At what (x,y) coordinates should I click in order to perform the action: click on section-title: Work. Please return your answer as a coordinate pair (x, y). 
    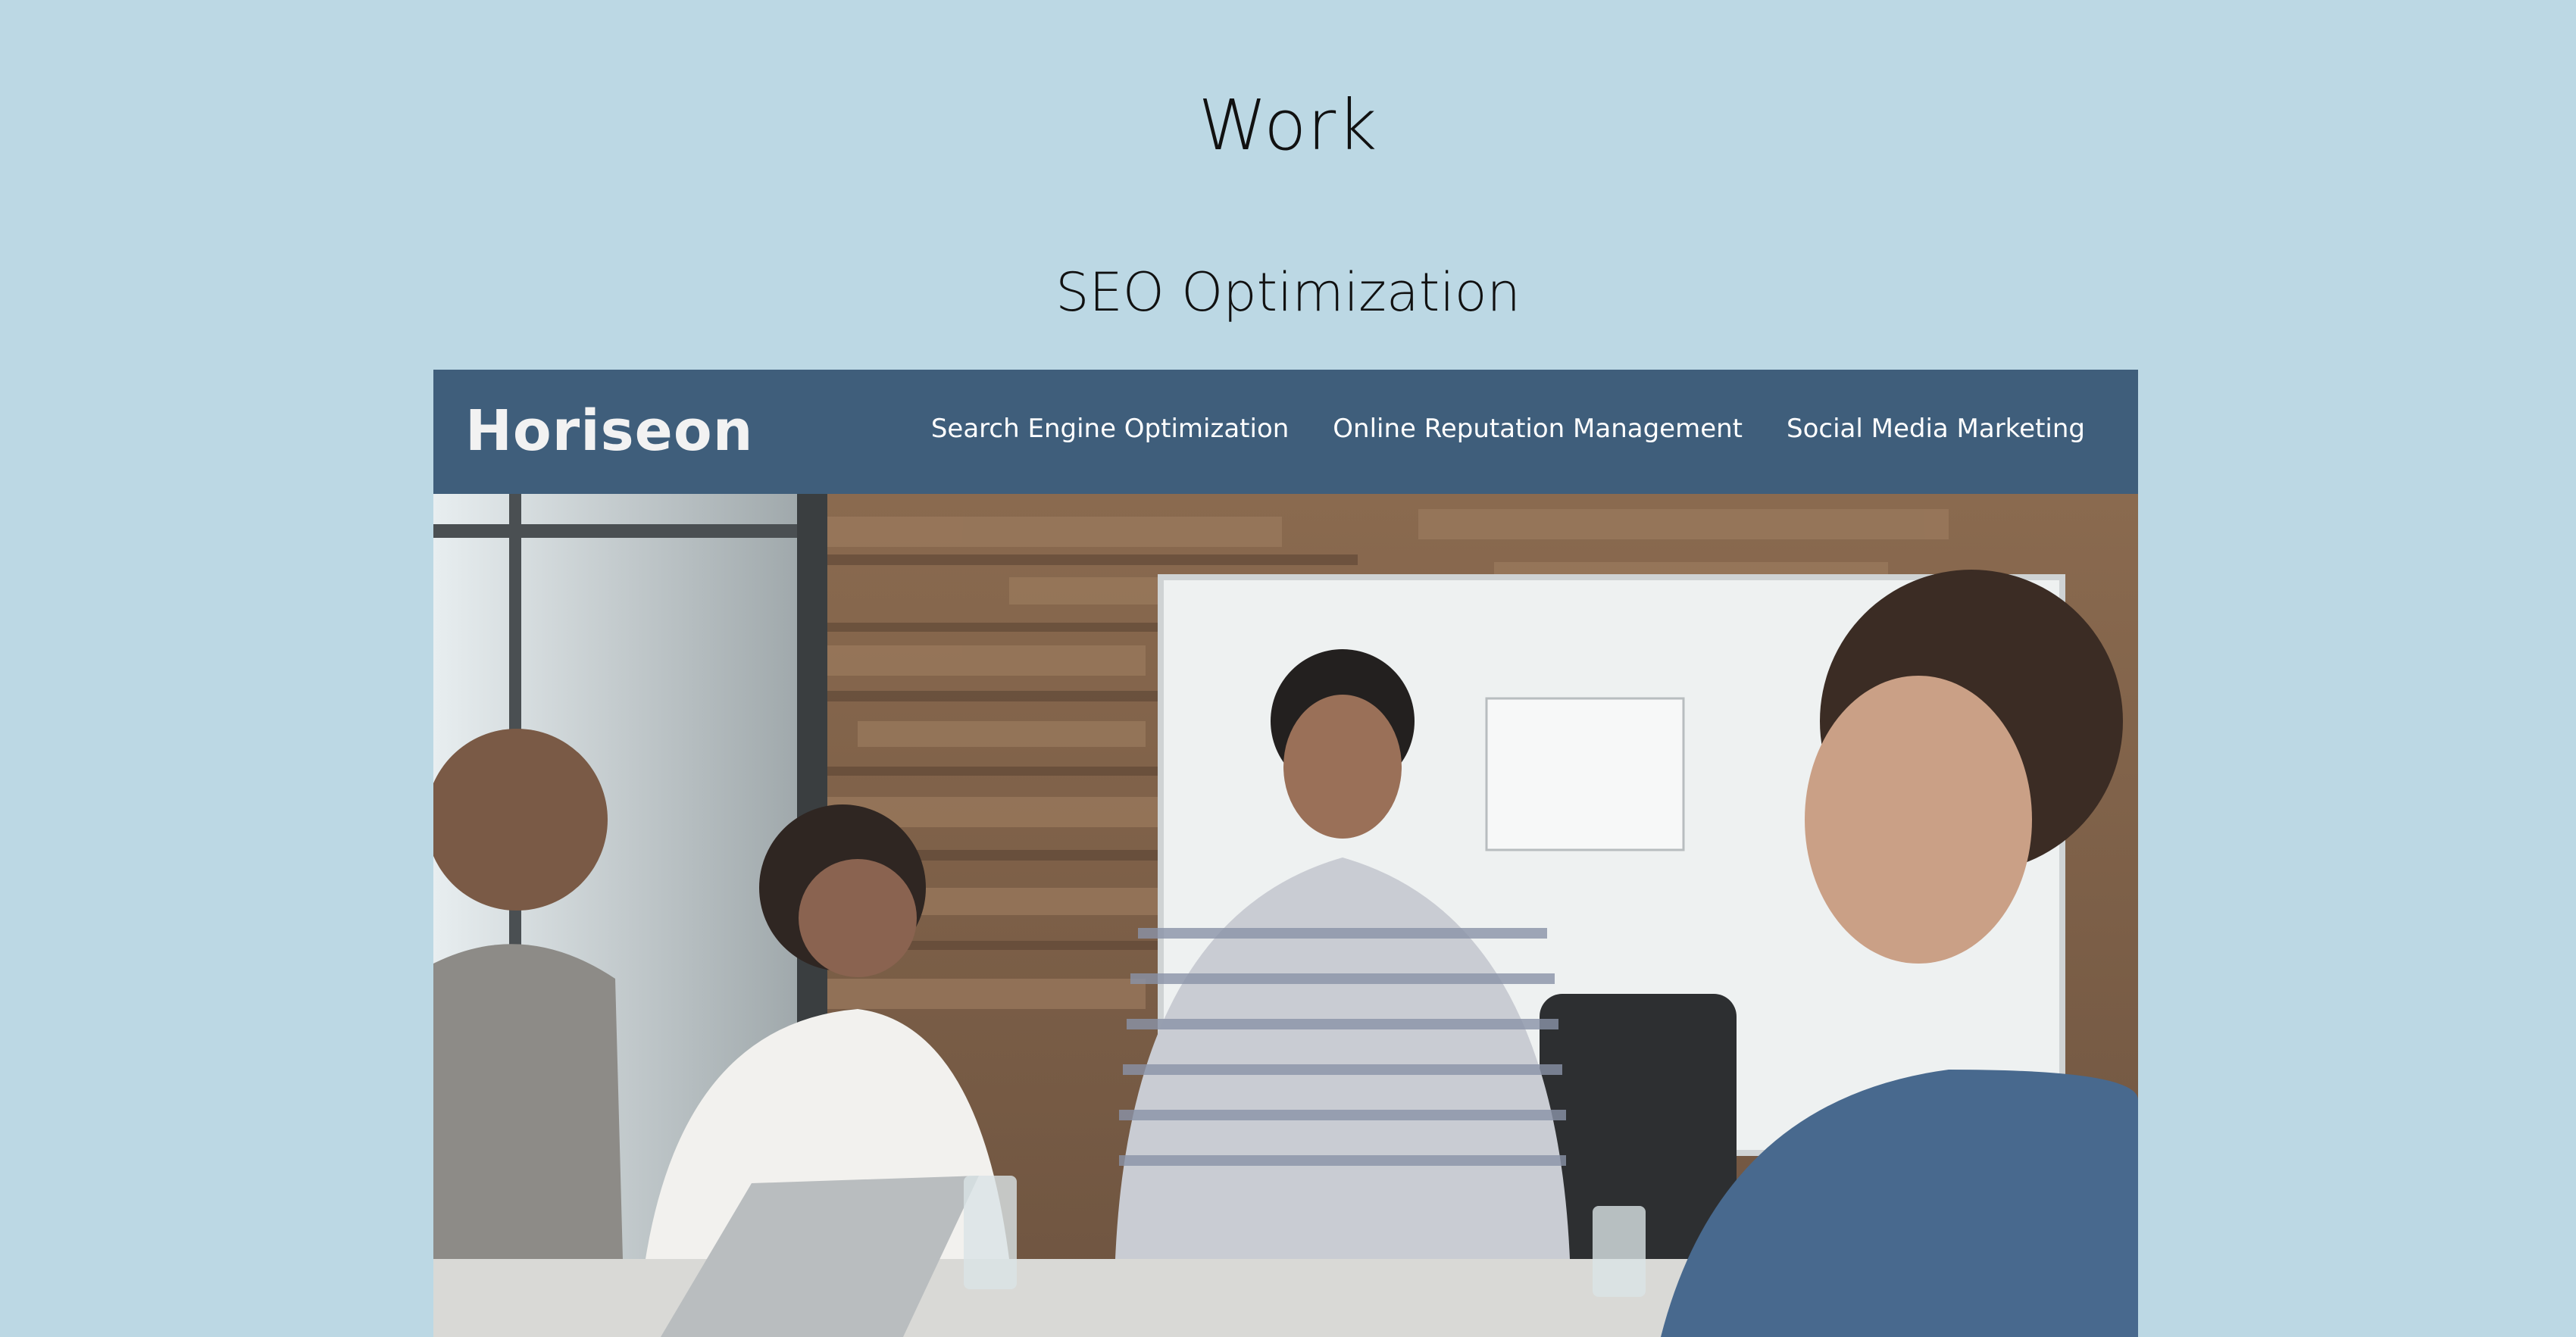
    Looking at the image, I should click on (1288, 125).